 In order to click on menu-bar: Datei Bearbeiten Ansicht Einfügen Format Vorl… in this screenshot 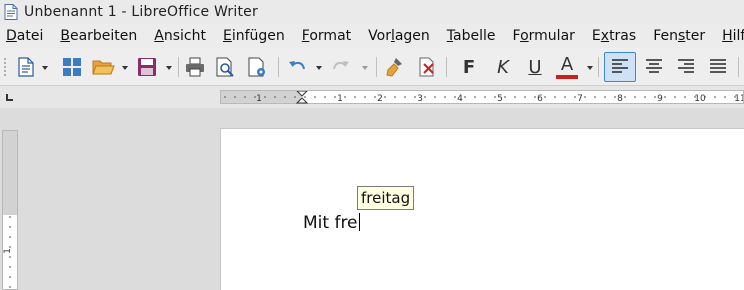, I will do `click(372, 36)`.